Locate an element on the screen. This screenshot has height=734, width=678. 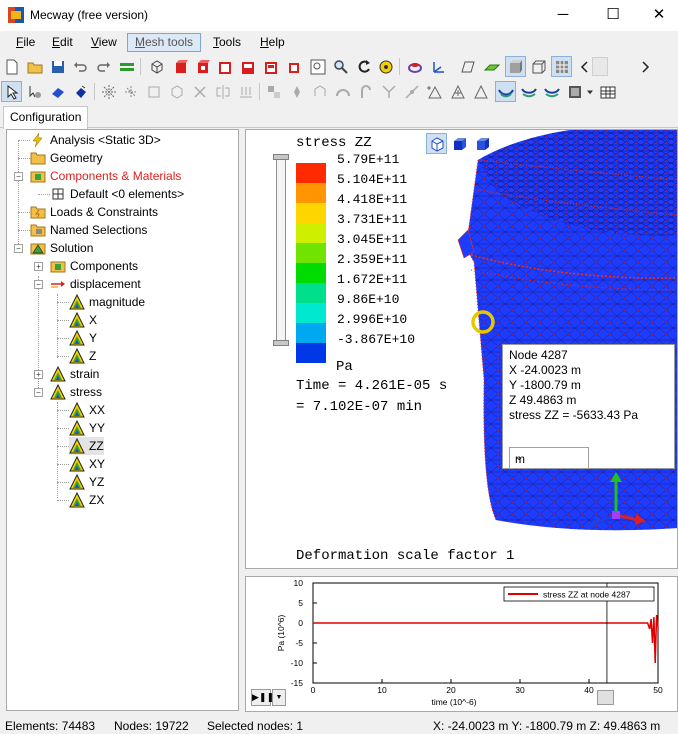
tree-item-stress-zx: ZX is located at coordinates (86, 500).